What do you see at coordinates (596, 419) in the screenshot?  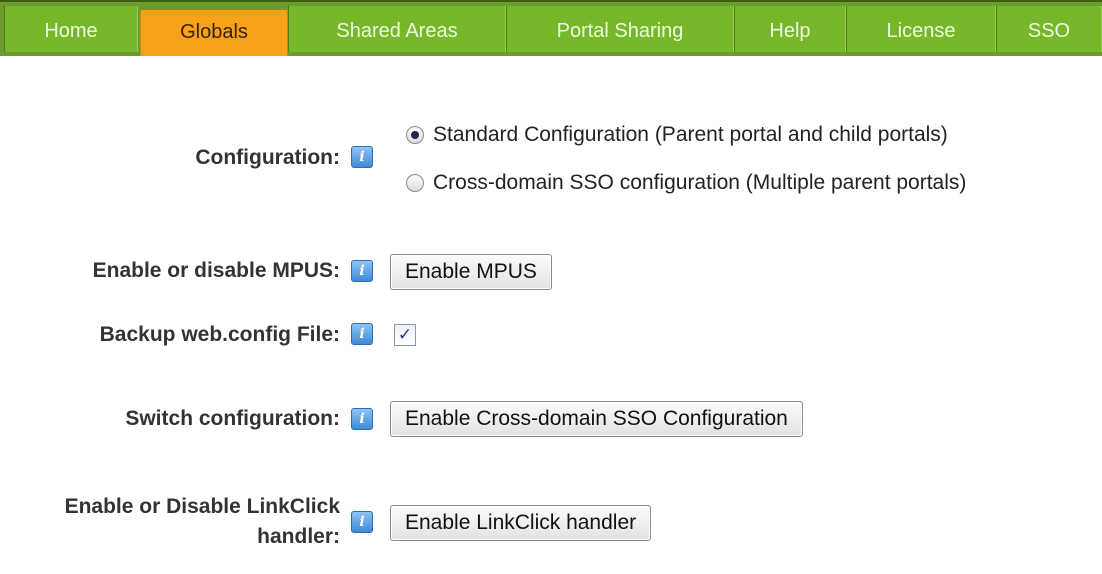 I see `enable-cross-domain-sso-button: Enable Cross-domain SSO Configuration` at bounding box center [596, 419].